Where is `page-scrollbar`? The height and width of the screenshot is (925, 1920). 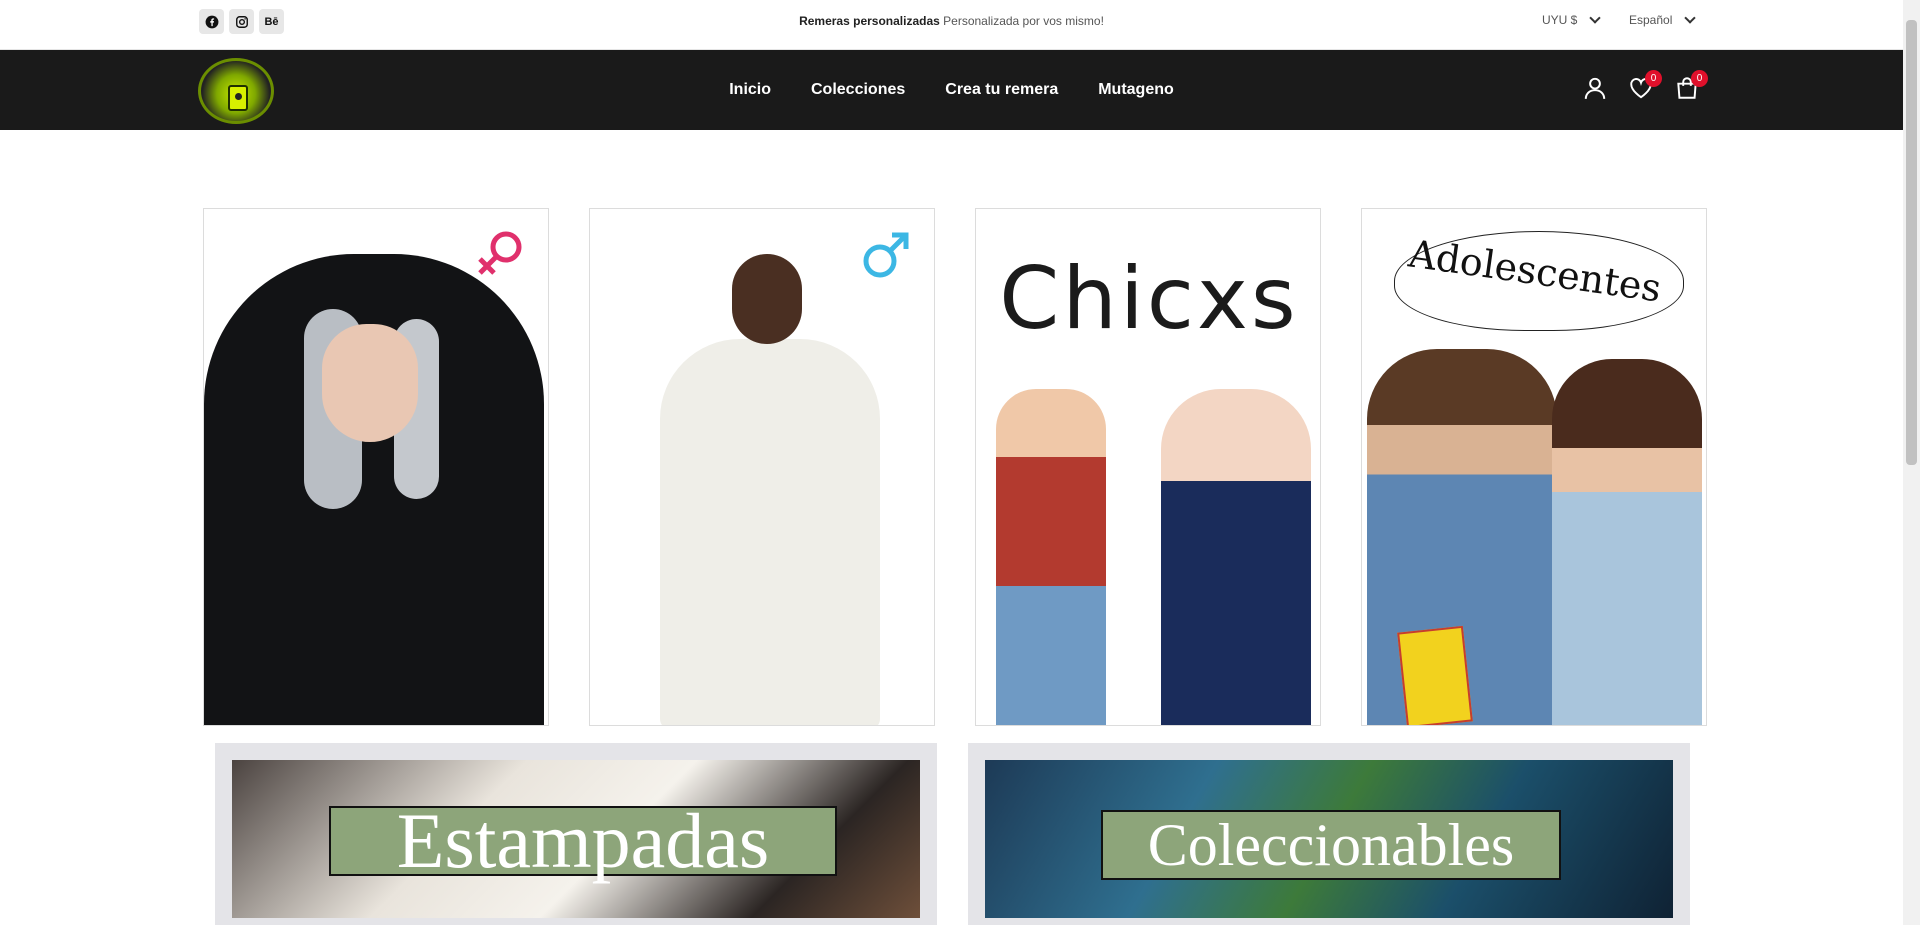
page-scrollbar is located at coordinates (1911, 462).